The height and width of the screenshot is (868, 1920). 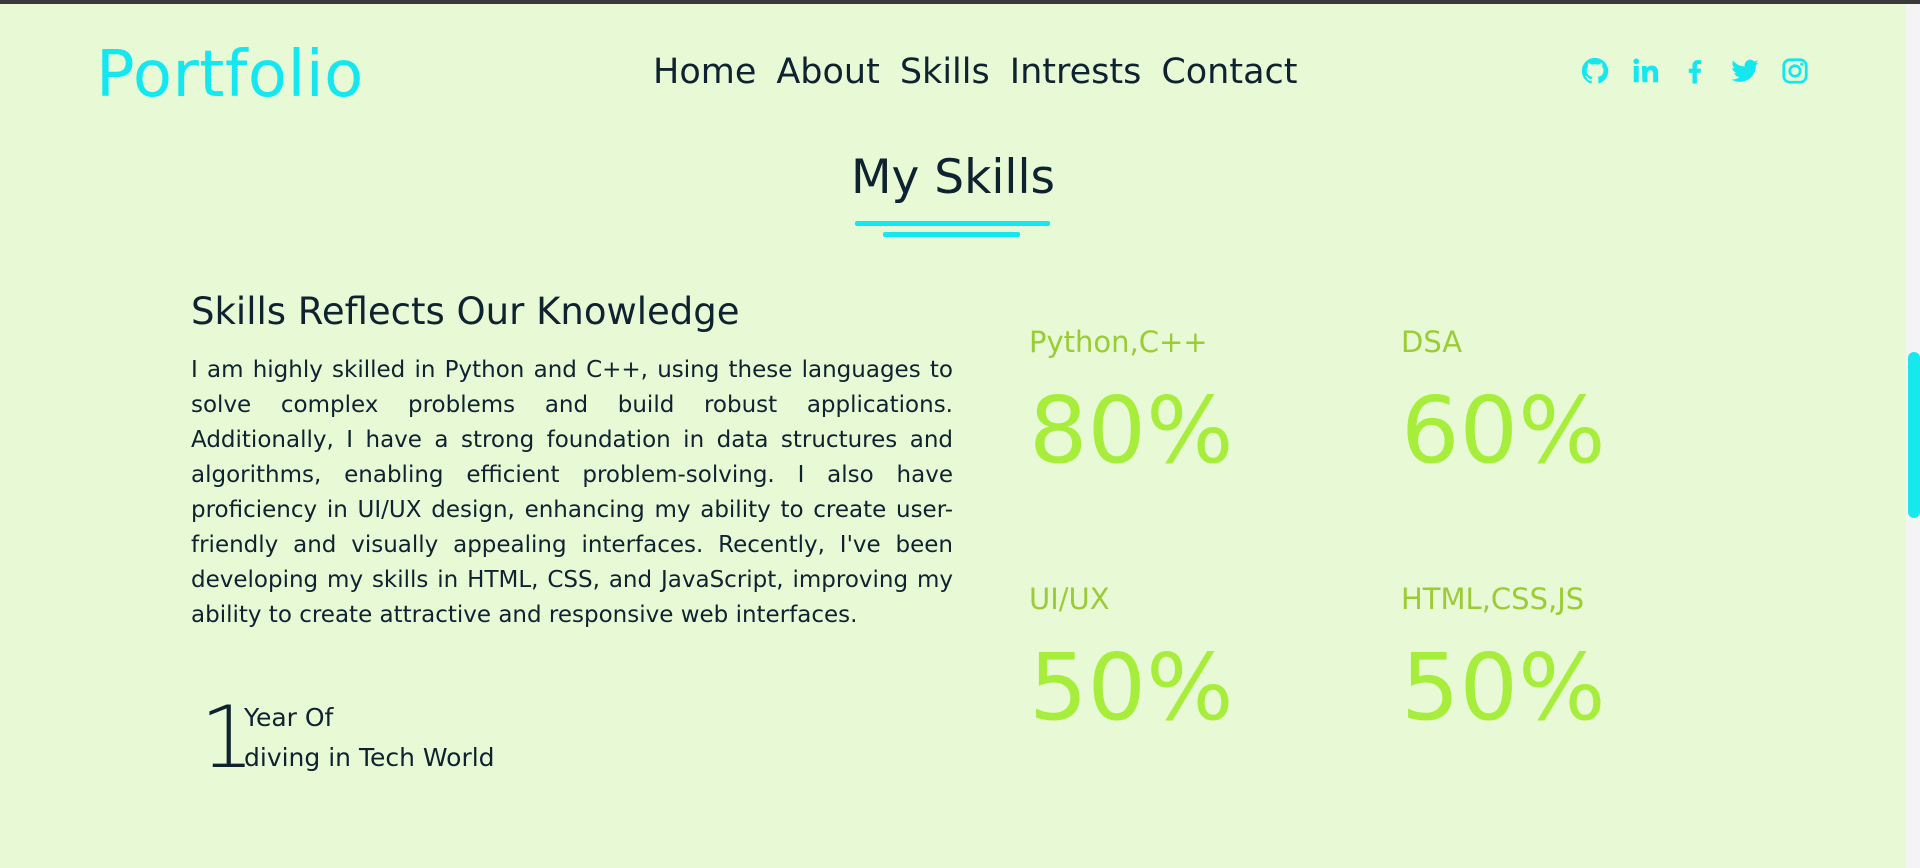 I want to click on skill-label: HTML,CSS,JS, so click(x=1493, y=599).